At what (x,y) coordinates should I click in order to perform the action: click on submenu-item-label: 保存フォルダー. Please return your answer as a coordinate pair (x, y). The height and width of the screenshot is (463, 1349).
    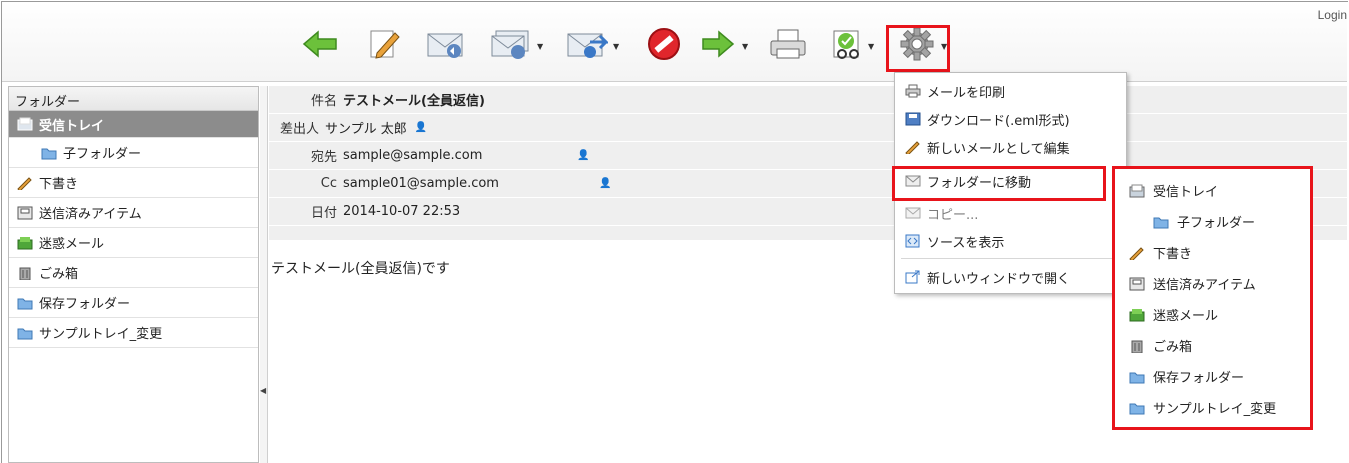
    Looking at the image, I should click on (1199, 378).